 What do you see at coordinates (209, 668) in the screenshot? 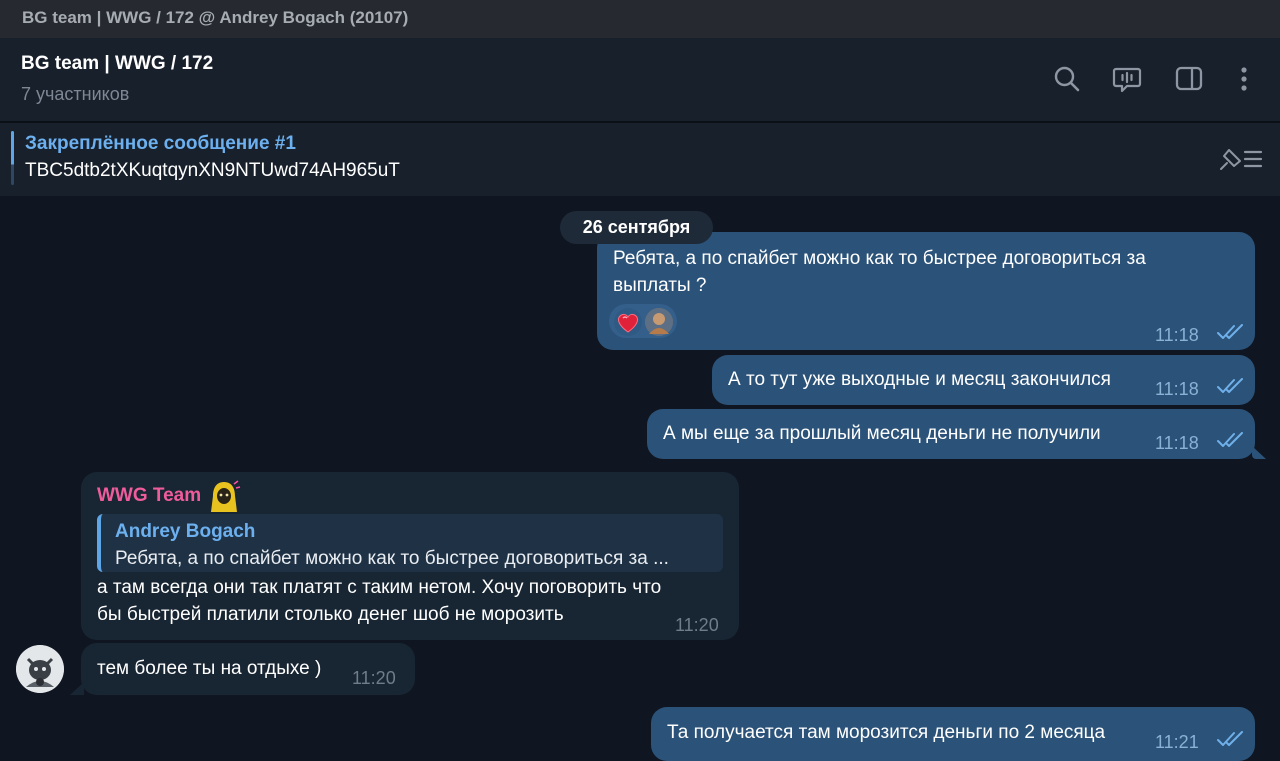
I see `message-text-line: тем более ты на отдыхе )` at bounding box center [209, 668].